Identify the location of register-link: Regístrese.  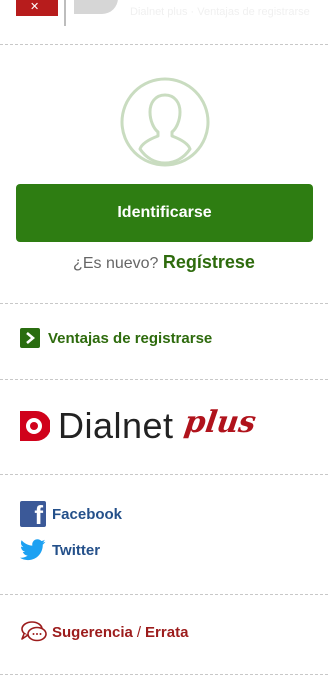
(209, 262).